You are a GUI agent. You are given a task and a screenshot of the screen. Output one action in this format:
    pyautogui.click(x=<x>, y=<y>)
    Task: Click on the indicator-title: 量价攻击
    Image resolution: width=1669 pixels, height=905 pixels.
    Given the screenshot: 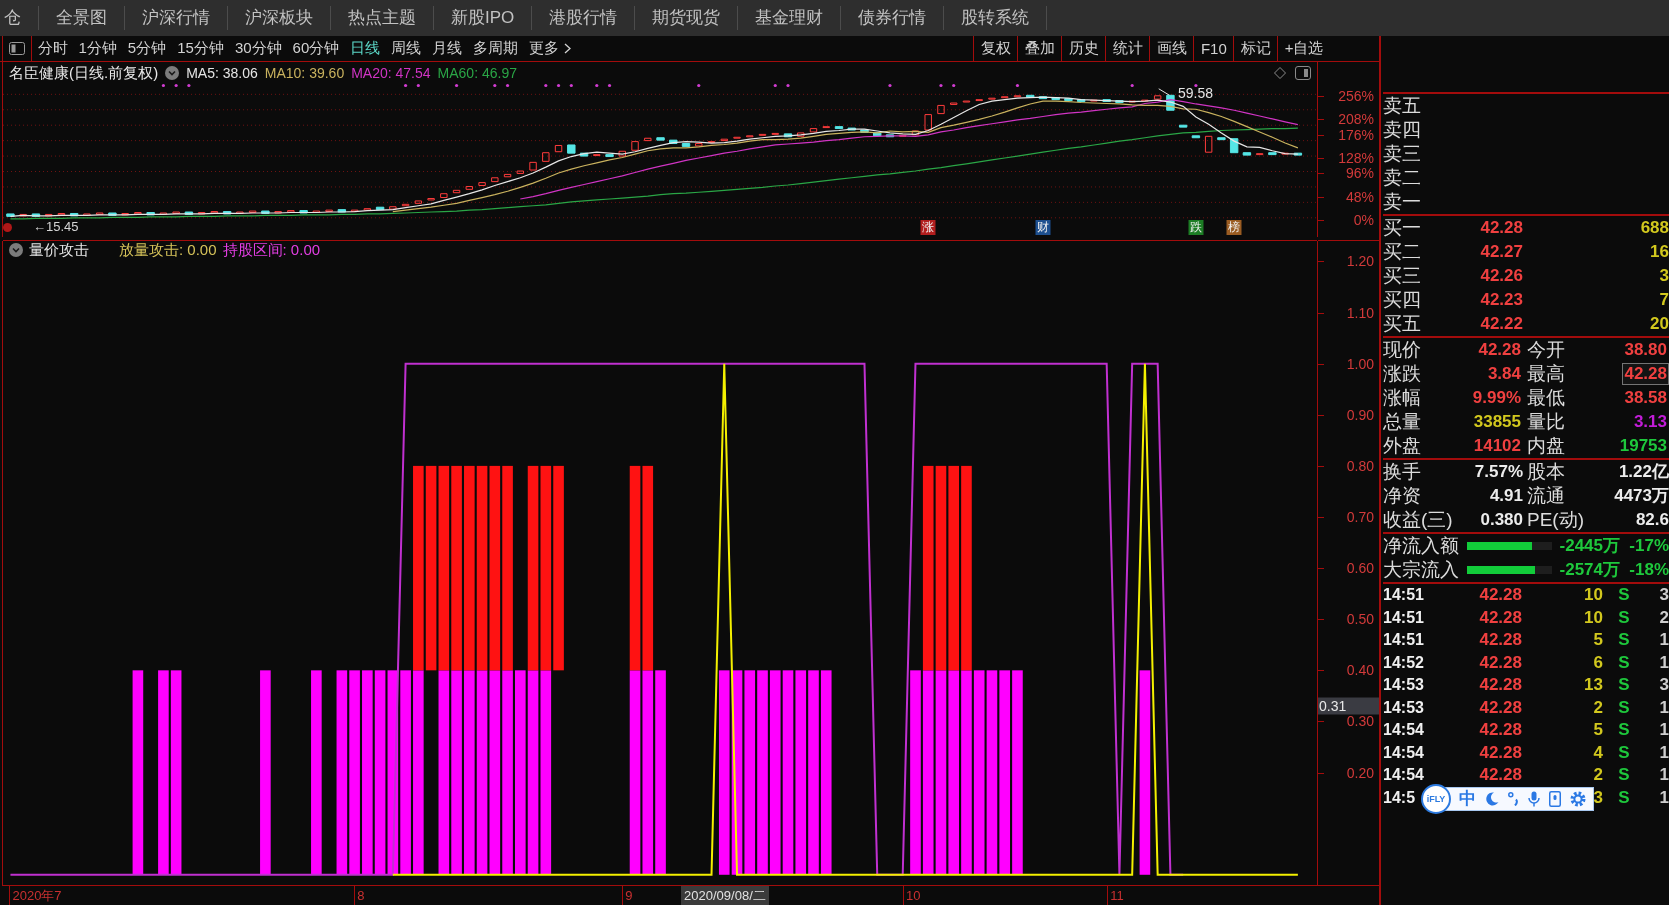 What is the action you would take?
    pyautogui.click(x=59, y=250)
    